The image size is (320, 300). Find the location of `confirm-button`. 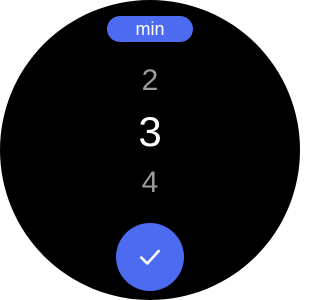

confirm-button is located at coordinates (150, 257).